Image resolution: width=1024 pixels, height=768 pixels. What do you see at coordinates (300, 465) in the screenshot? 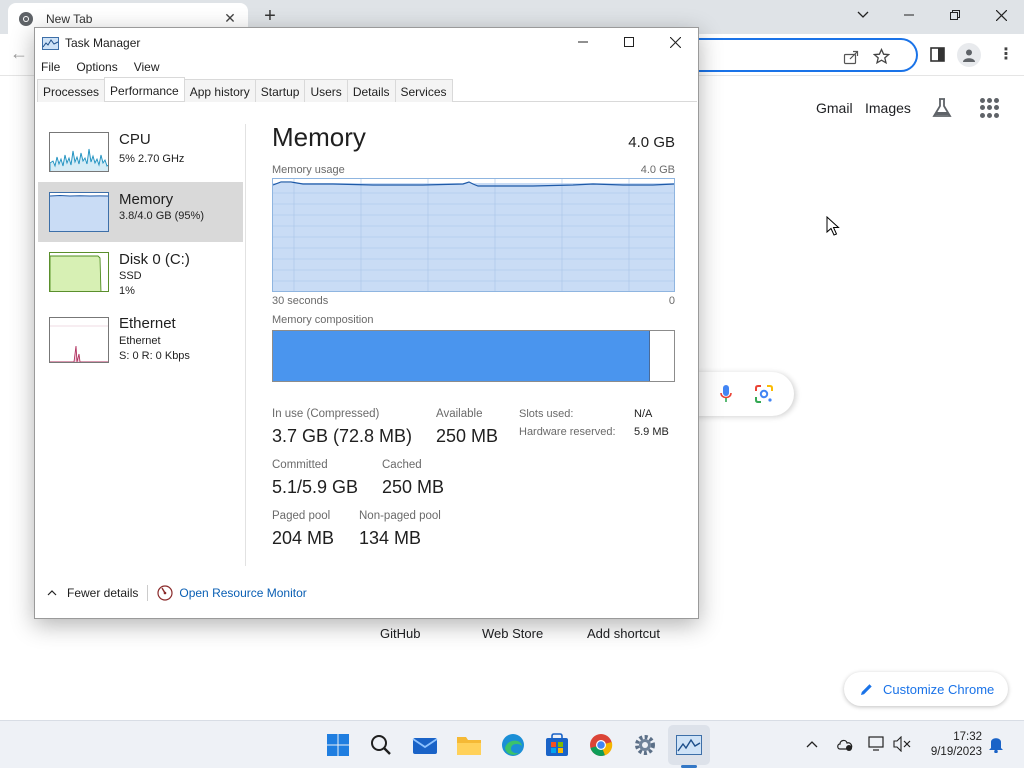
I see `stat-committed-label: Committed` at bounding box center [300, 465].